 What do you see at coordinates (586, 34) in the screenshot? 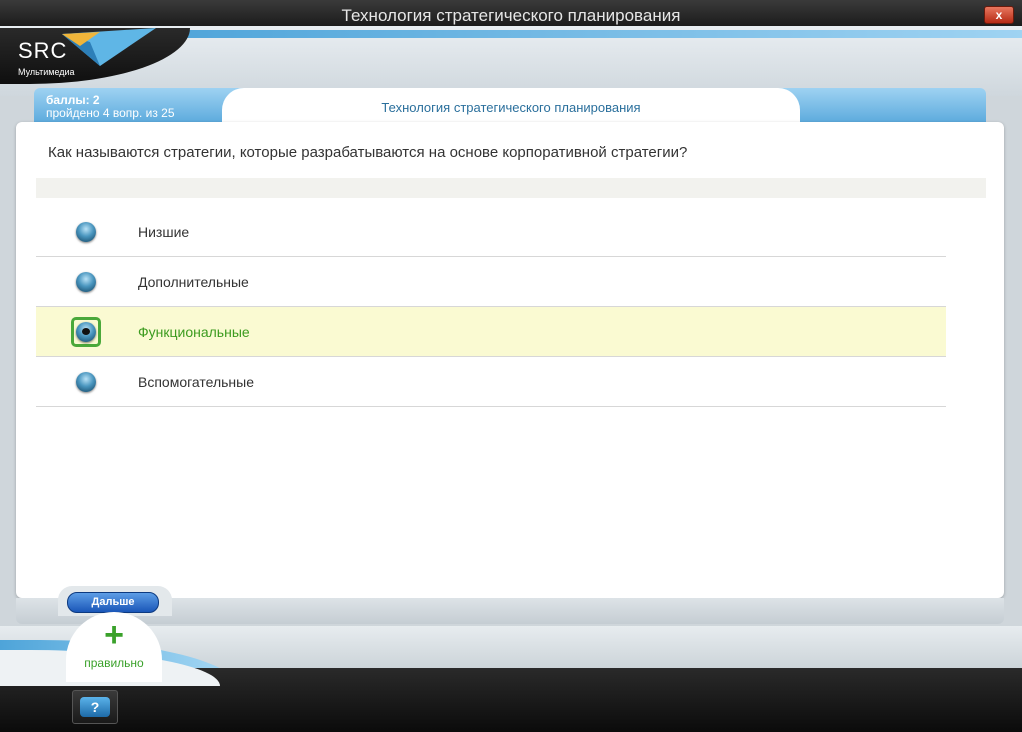
I see `header-stripe` at bounding box center [586, 34].